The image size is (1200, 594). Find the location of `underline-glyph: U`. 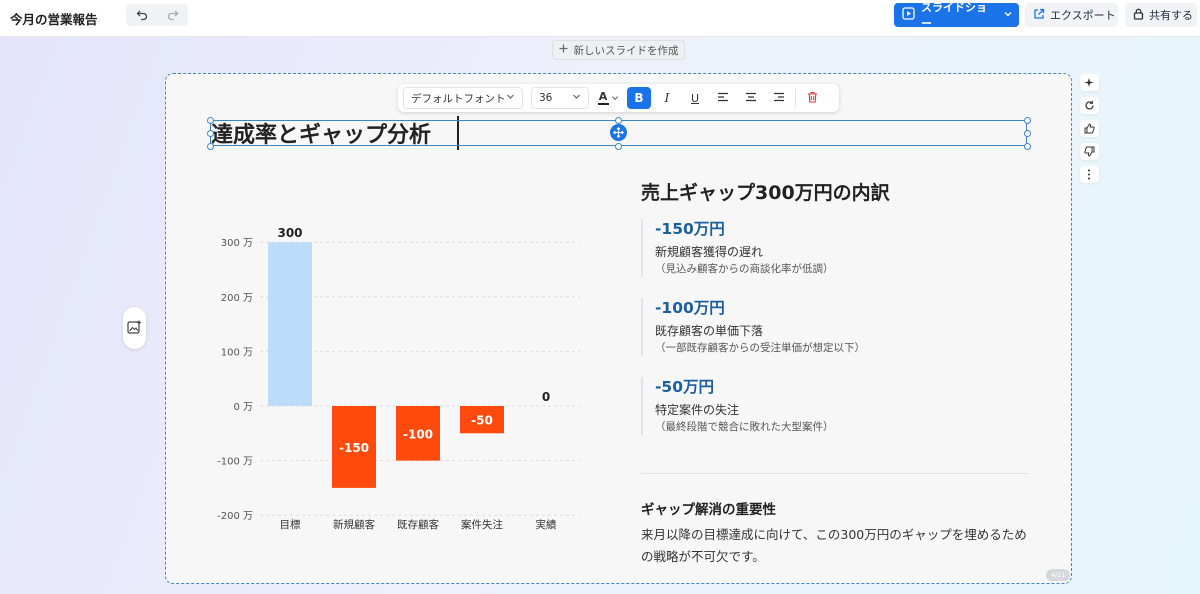

underline-glyph: U is located at coordinates (695, 98).